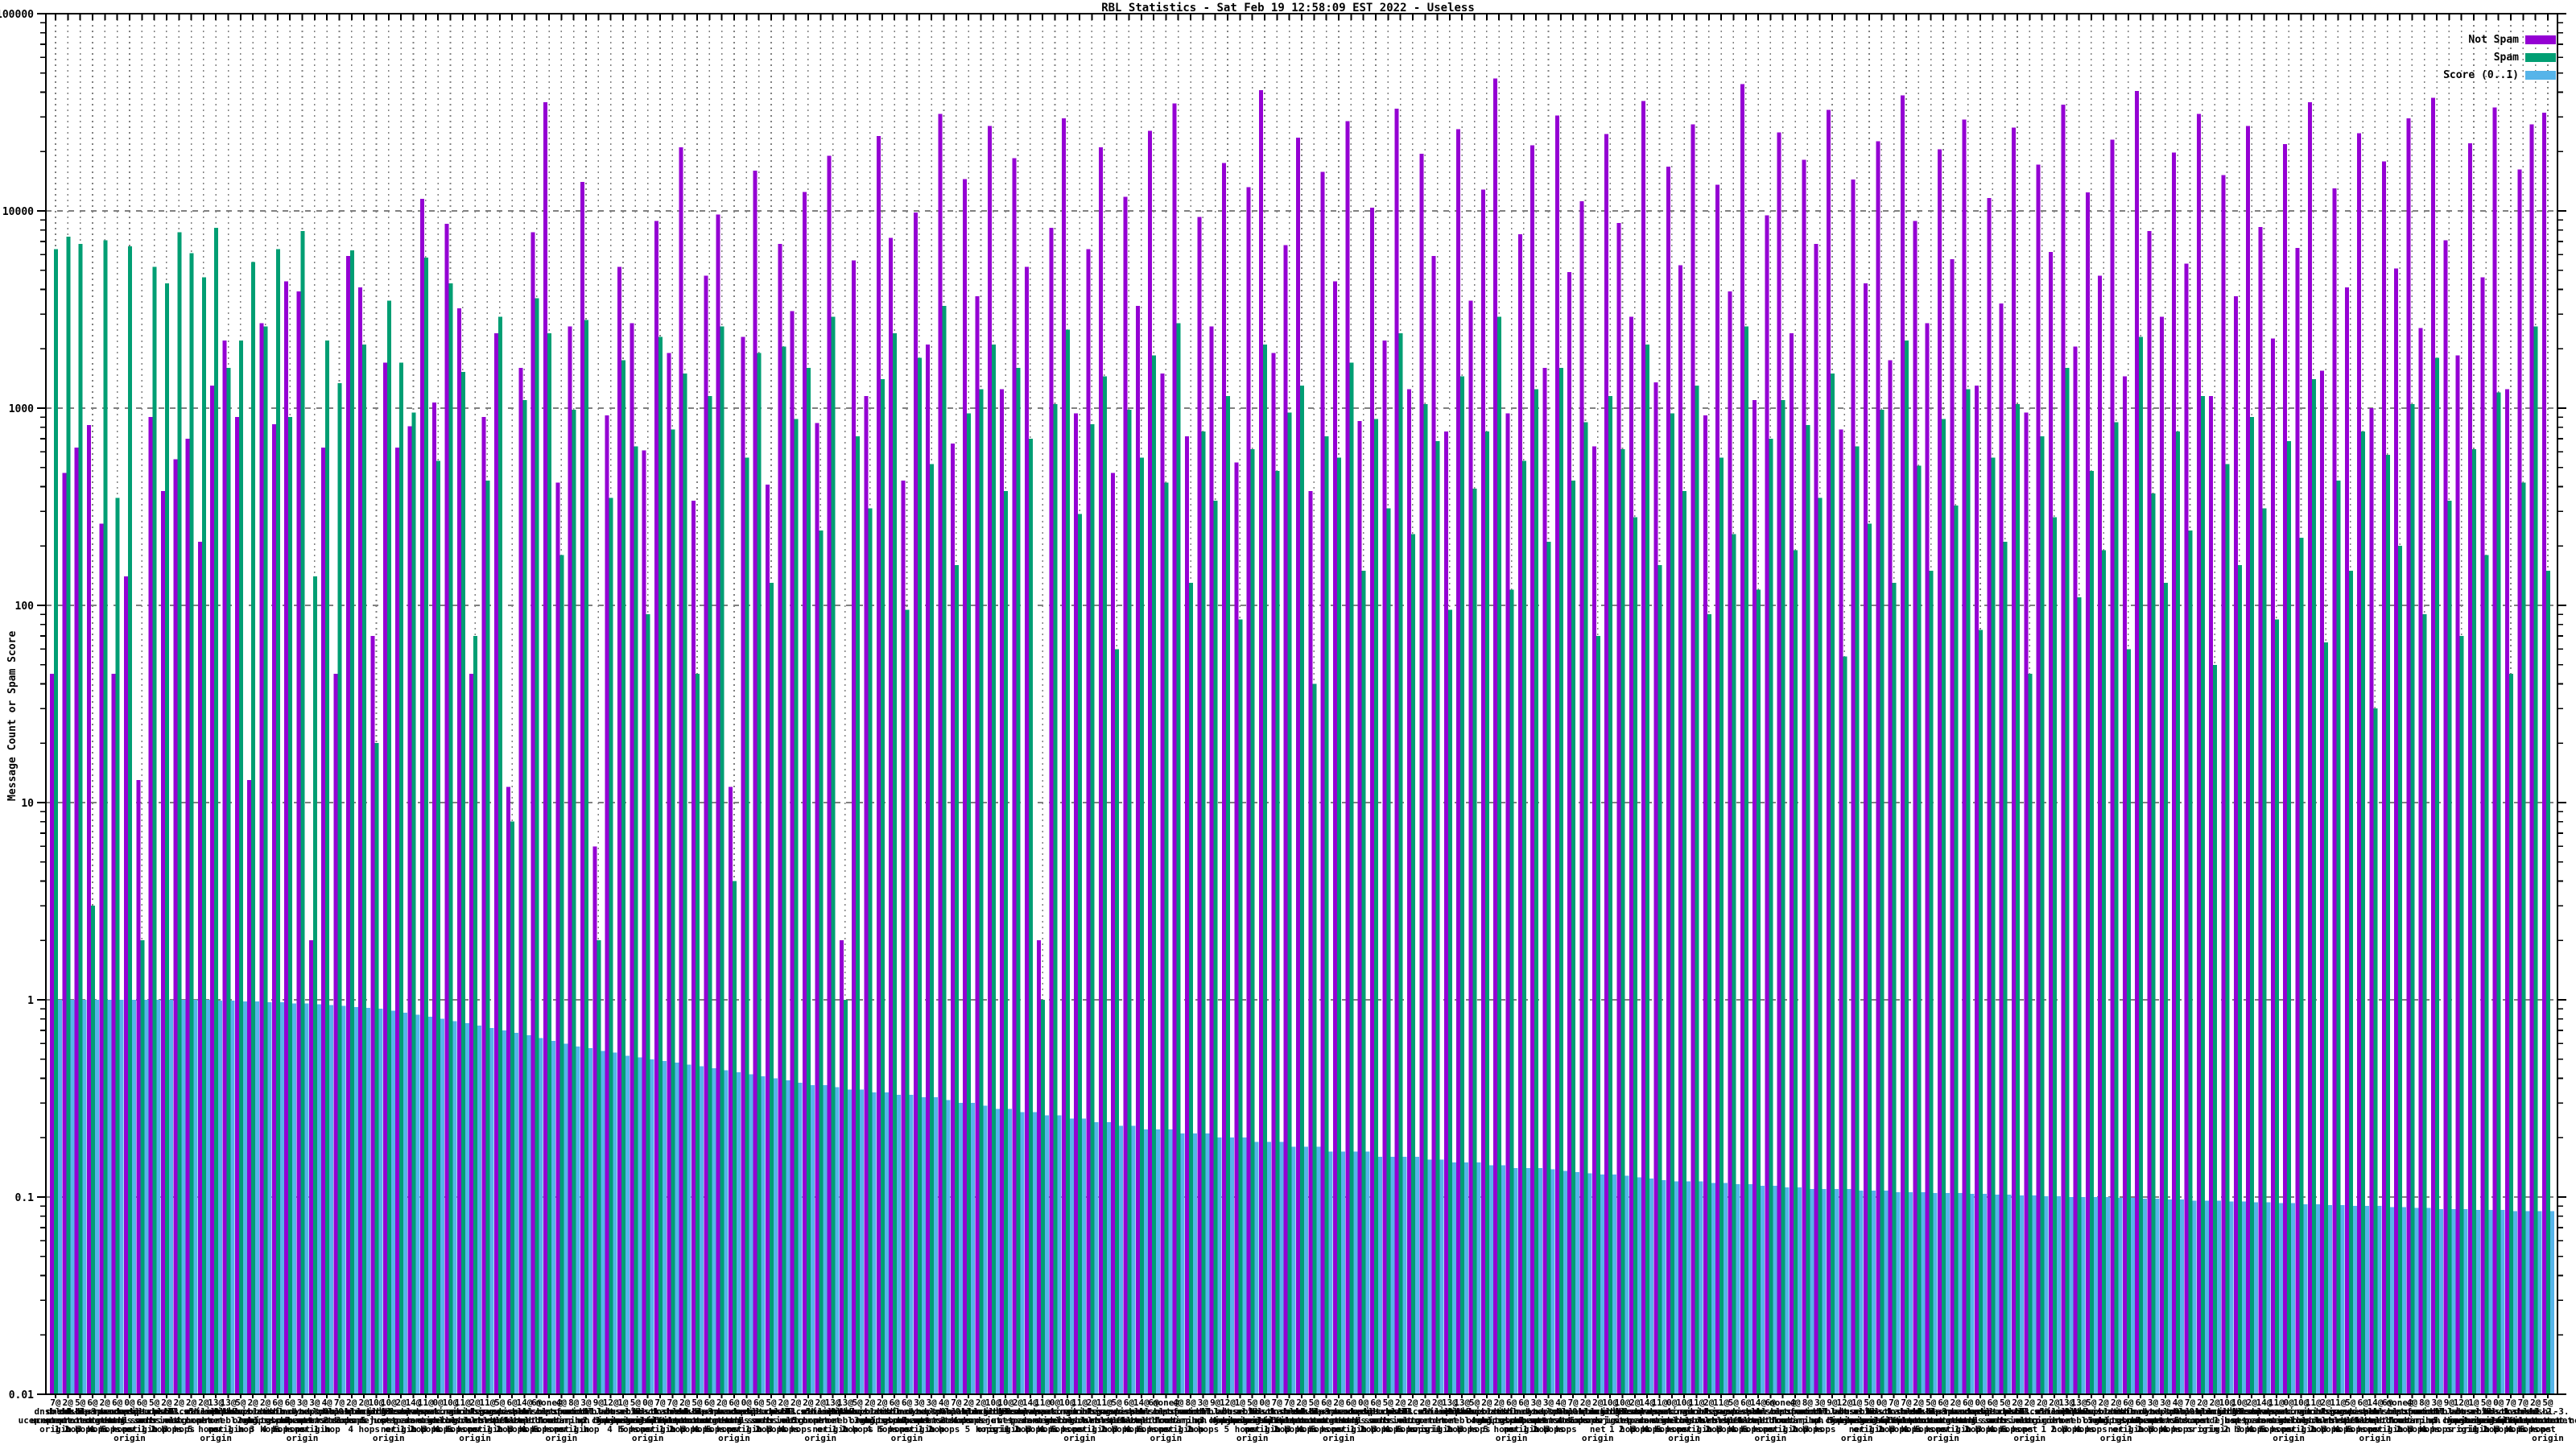 This screenshot has height=1449, width=2576. What do you see at coordinates (2481, 75) in the screenshot?
I see `legend-label-score: Score (0..1)` at bounding box center [2481, 75].